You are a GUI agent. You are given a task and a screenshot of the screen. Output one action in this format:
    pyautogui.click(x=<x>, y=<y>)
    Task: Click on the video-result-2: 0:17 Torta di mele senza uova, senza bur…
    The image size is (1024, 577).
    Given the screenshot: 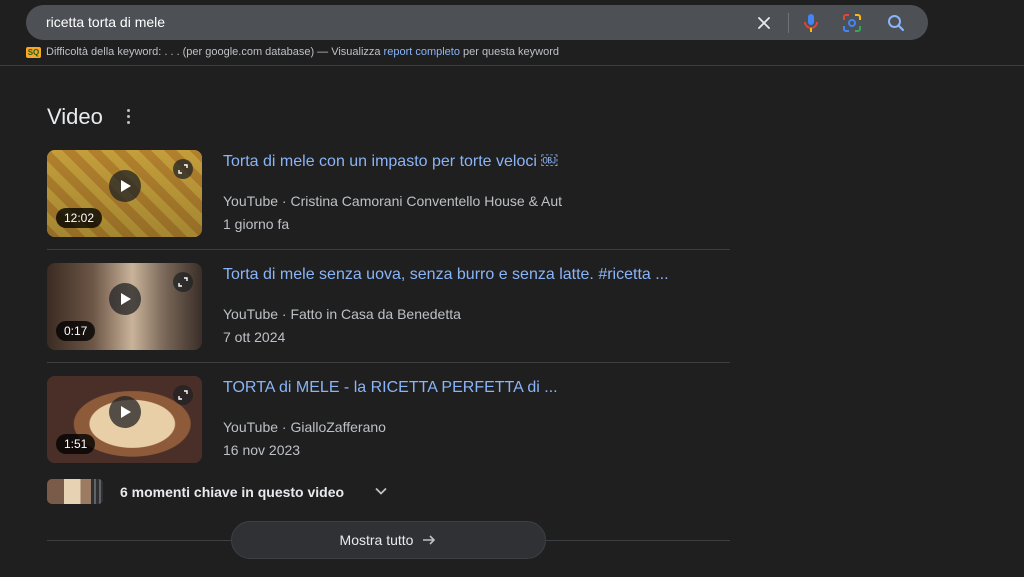 What is the action you would take?
    pyautogui.click(x=388, y=313)
    